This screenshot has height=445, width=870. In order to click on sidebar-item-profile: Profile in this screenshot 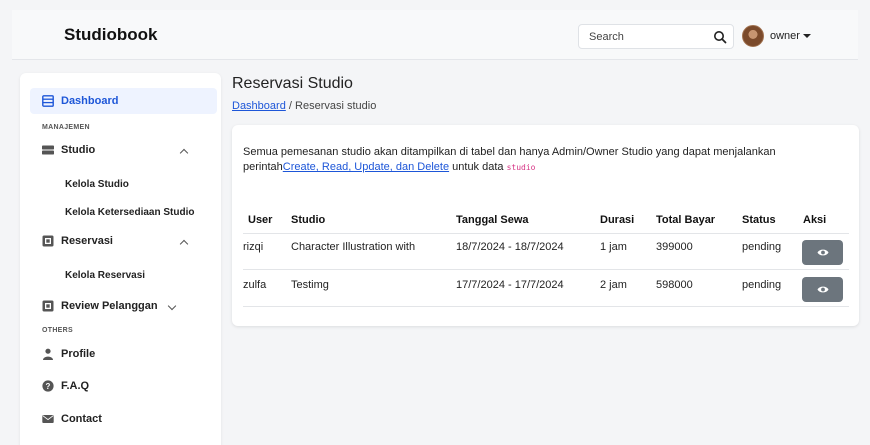, I will do `click(68, 354)`.